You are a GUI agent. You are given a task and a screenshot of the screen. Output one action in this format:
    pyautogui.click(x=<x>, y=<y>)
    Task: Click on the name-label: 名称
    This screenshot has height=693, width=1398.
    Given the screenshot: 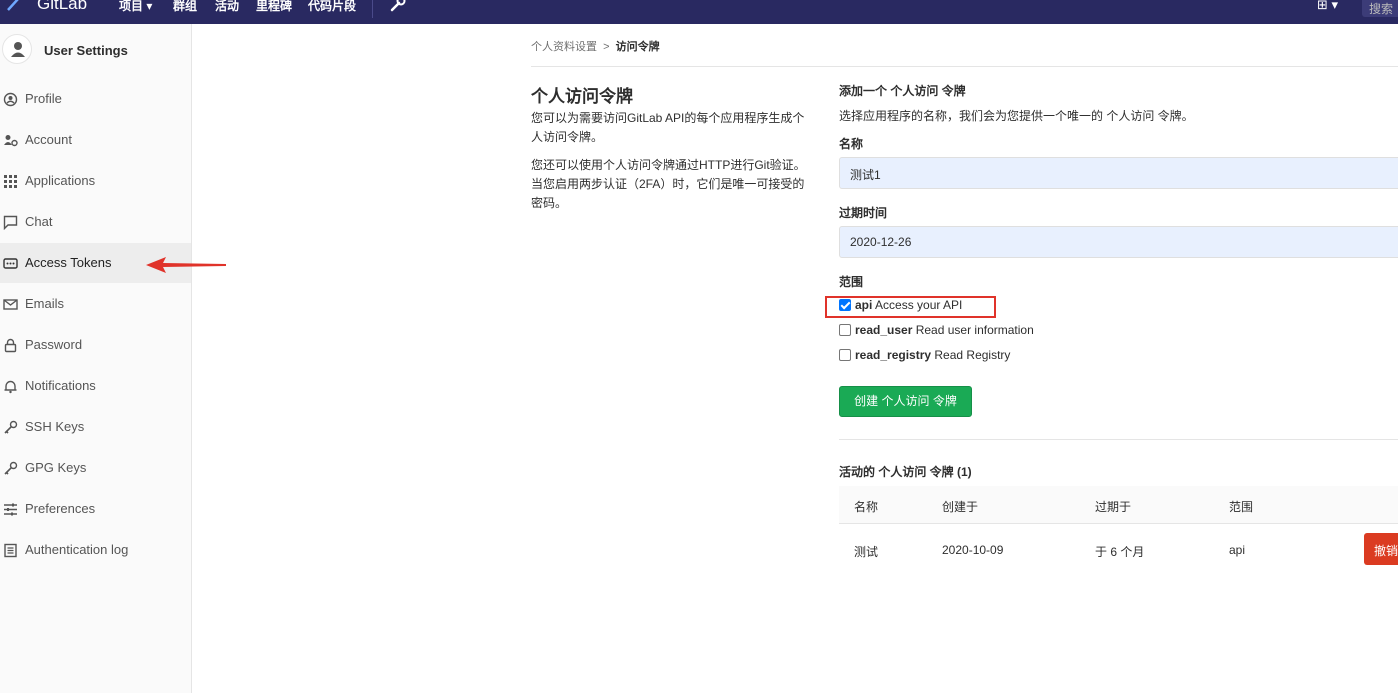 What is the action you would take?
    pyautogui.click(x=851, y=144)
    